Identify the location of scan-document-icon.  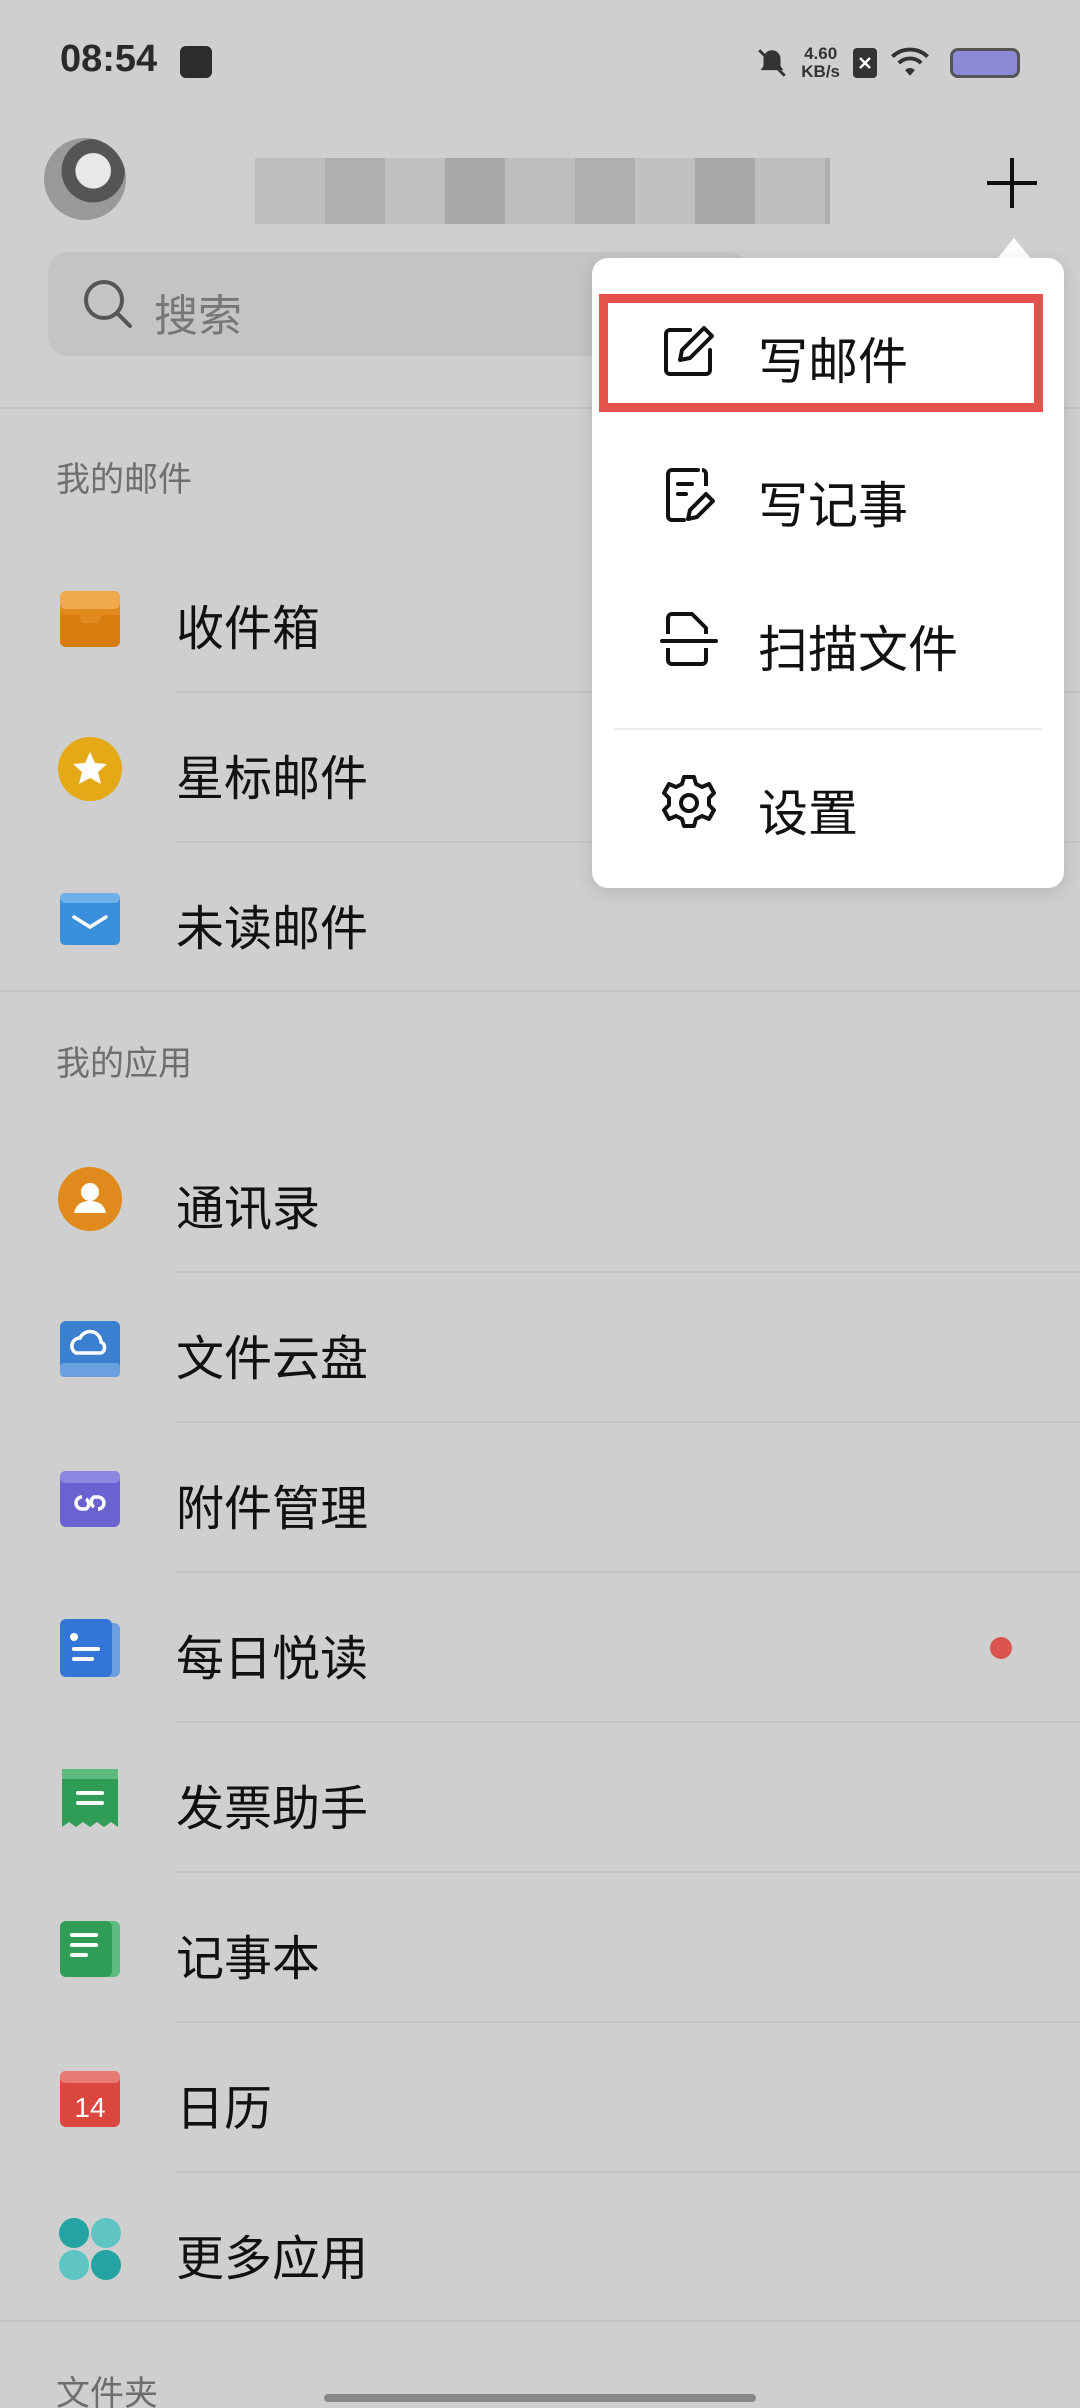
(689, 639).